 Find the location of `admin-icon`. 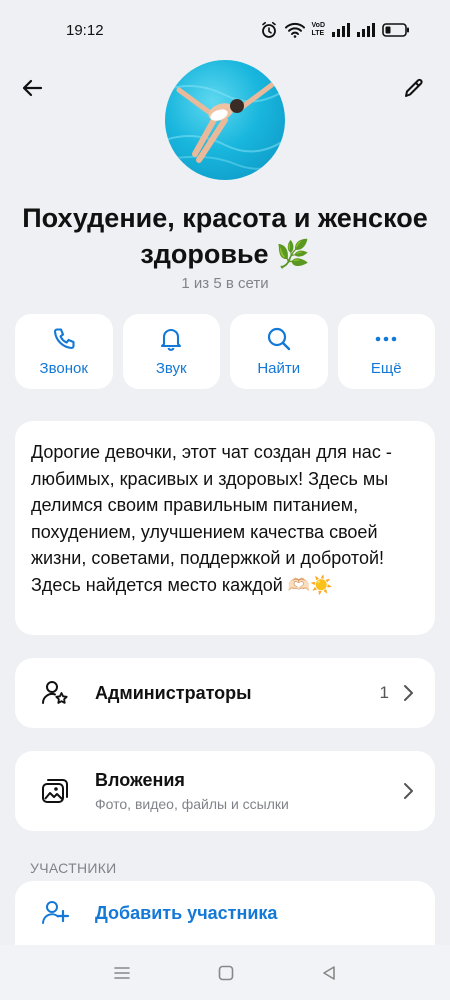

admin-icon is located at coordinates (55, 693).